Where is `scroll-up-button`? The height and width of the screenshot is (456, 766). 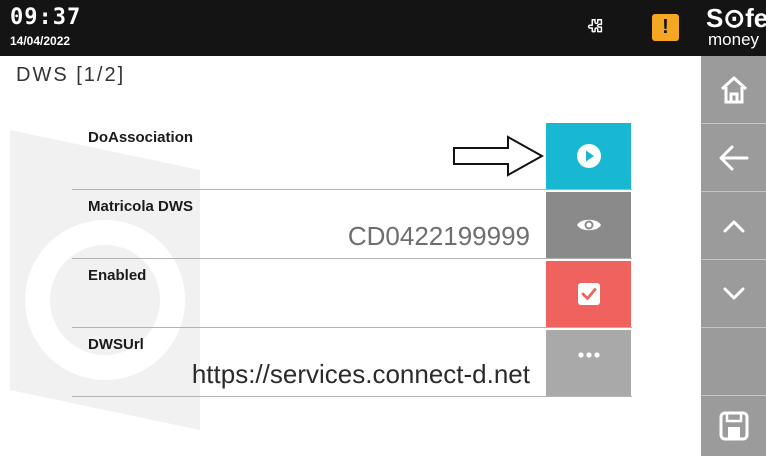
scroll-up-button is located at coordinates (733, 226).